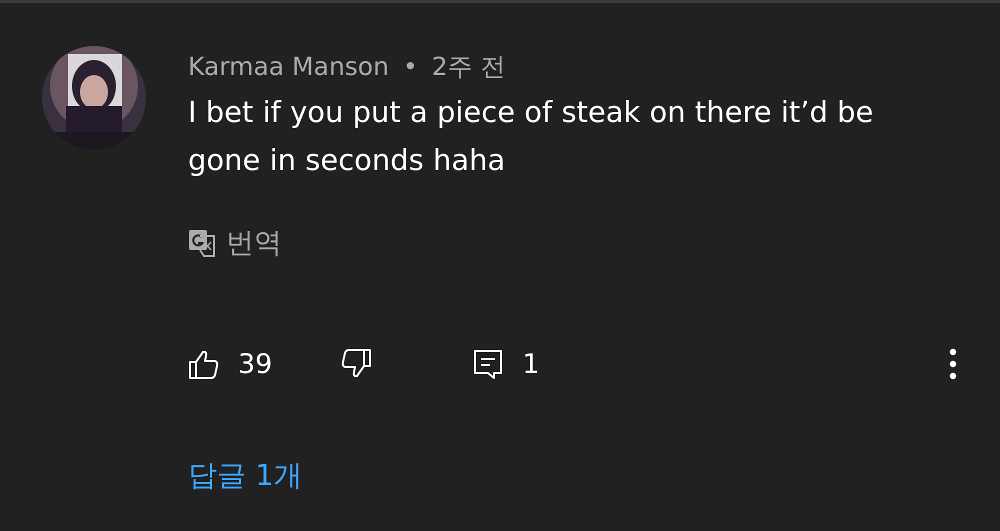 The image size is (1000, 531). What do you see at coordinates (288, 66) in the screenshot?
I see `author-name: Karmaa Manson` at bounding box center [288, 66].